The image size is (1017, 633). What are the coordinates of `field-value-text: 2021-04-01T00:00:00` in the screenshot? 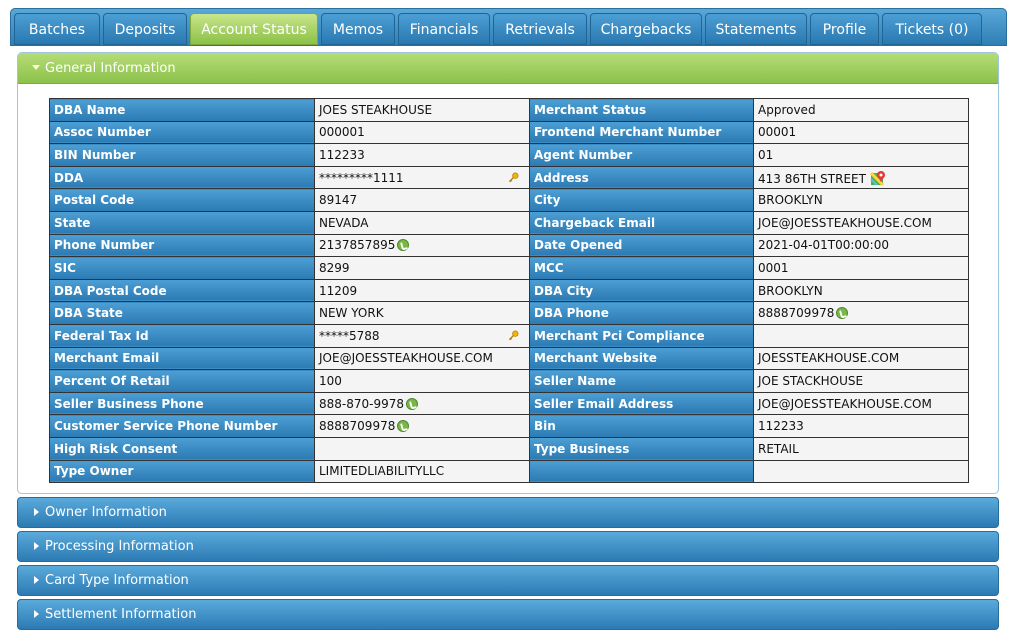 It's located at (823, 245).